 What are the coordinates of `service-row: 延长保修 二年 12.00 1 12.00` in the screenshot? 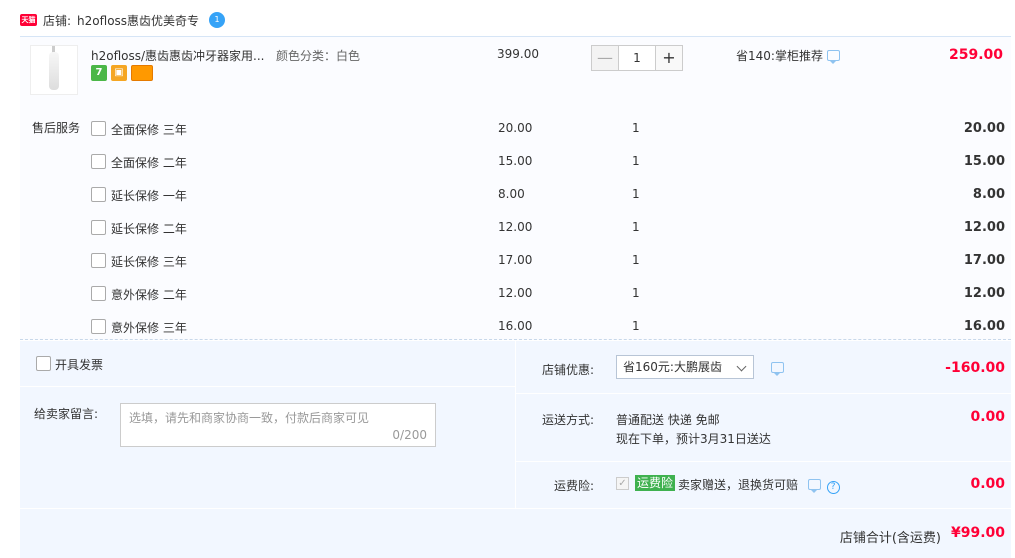 It's located at (515, 234).